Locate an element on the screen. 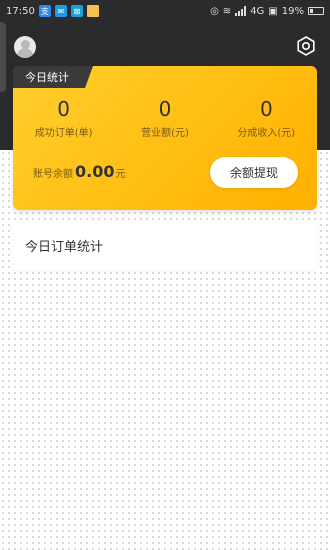 The height and width of the screenshot is (550, 330). today-orders-title: 今日订单统计 is located at coordinates (64, 247).